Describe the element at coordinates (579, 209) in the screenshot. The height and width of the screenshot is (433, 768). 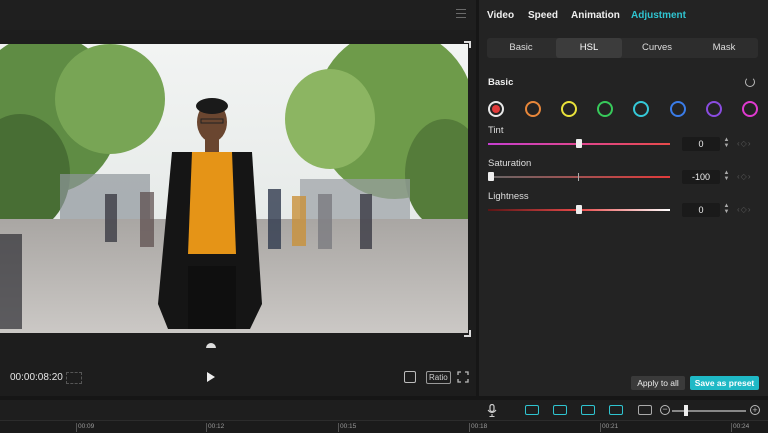
I see `lightness-slider-thumb` at that location.